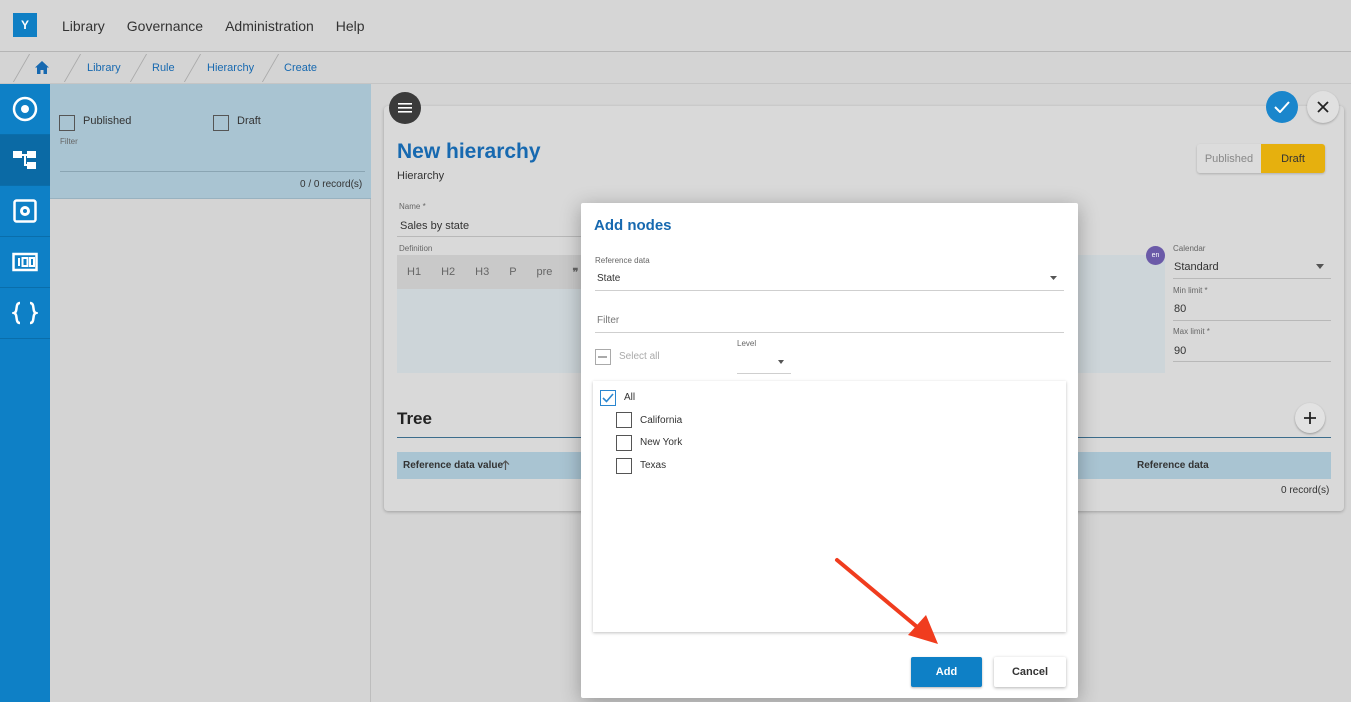  I want to click on breadcrumb-rule: Rule, so click(163, 68).